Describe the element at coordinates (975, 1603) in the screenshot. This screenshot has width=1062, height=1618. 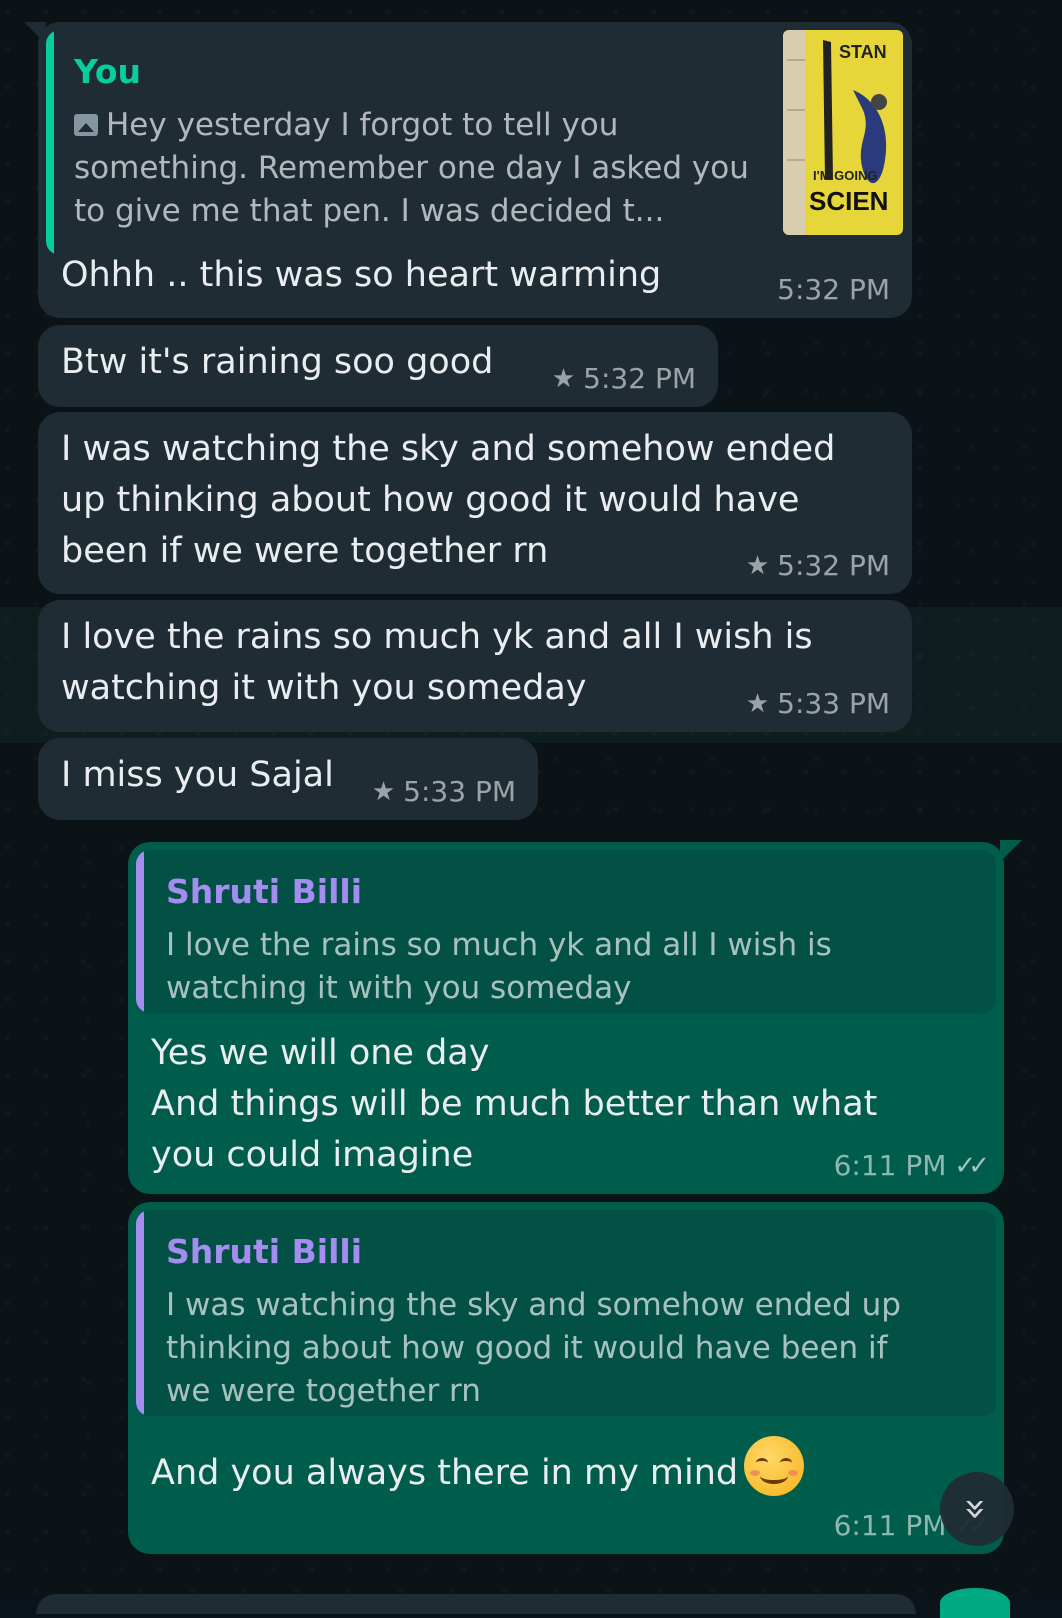
I see `send-voice-button` at that location.